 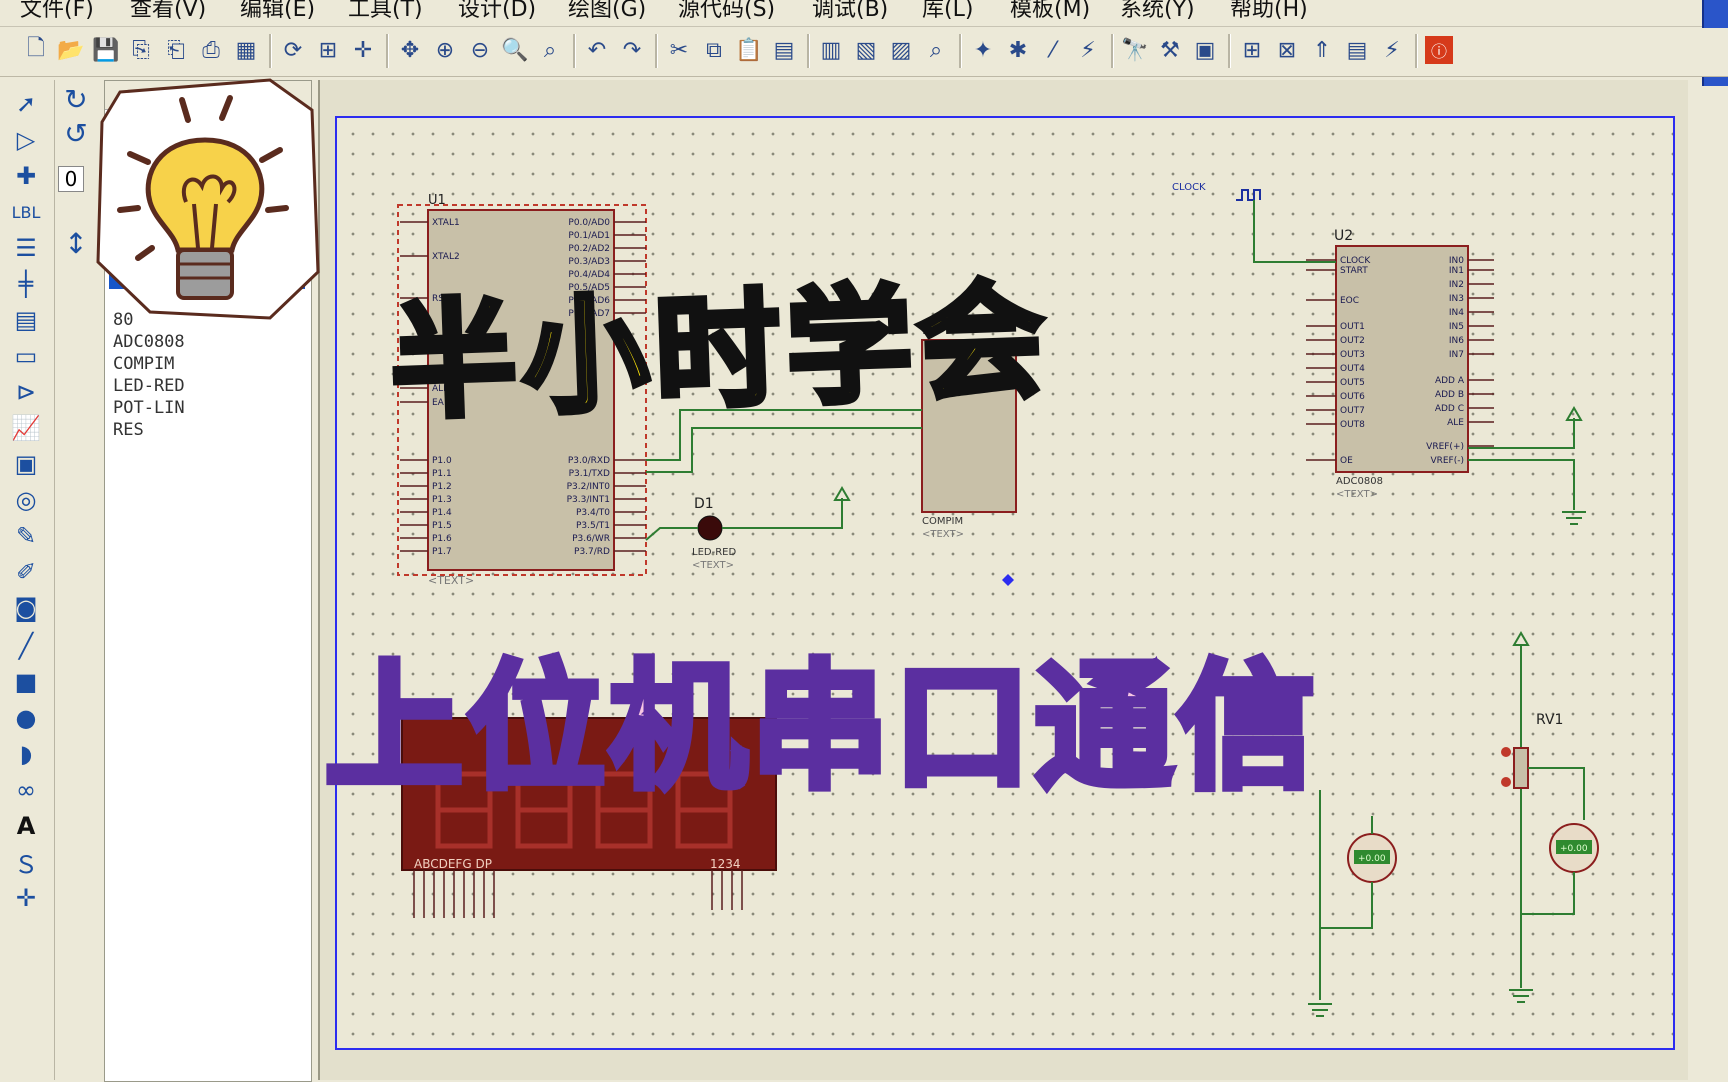 I want to click on d1-led, so click(x=710, y=528).